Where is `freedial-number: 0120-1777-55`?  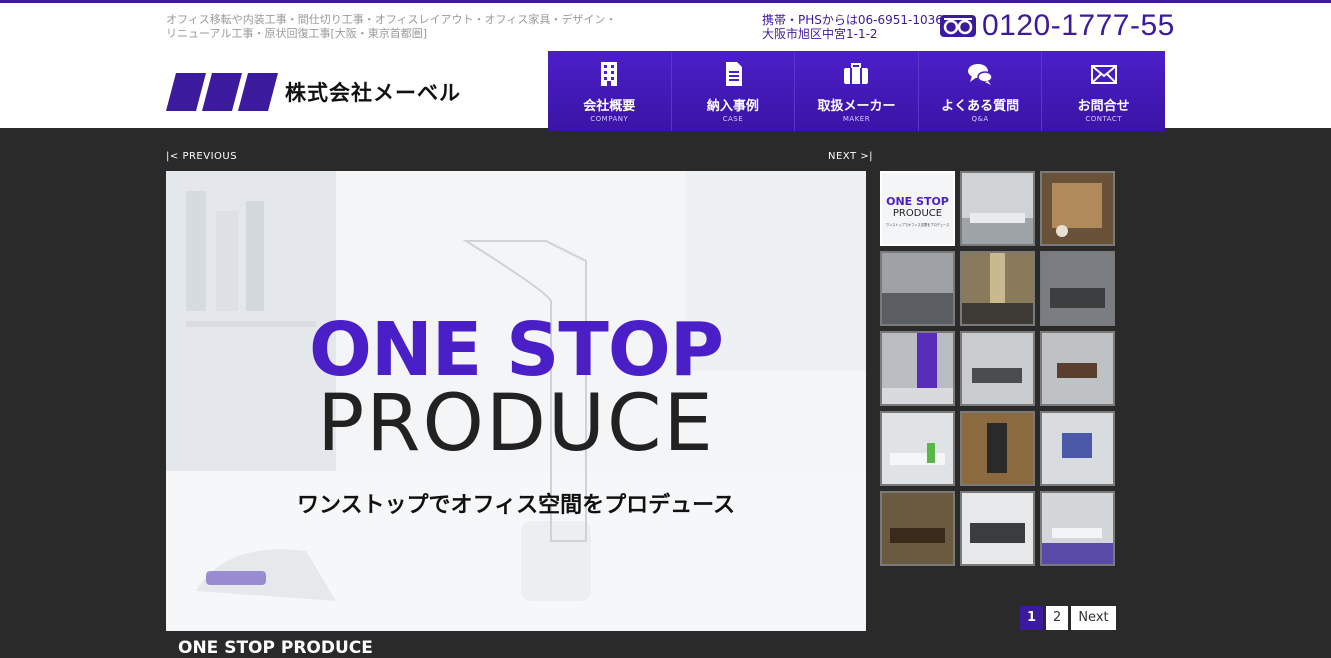
freedial-number: 0120-1777-55 is located at coordinates (1078, 25).